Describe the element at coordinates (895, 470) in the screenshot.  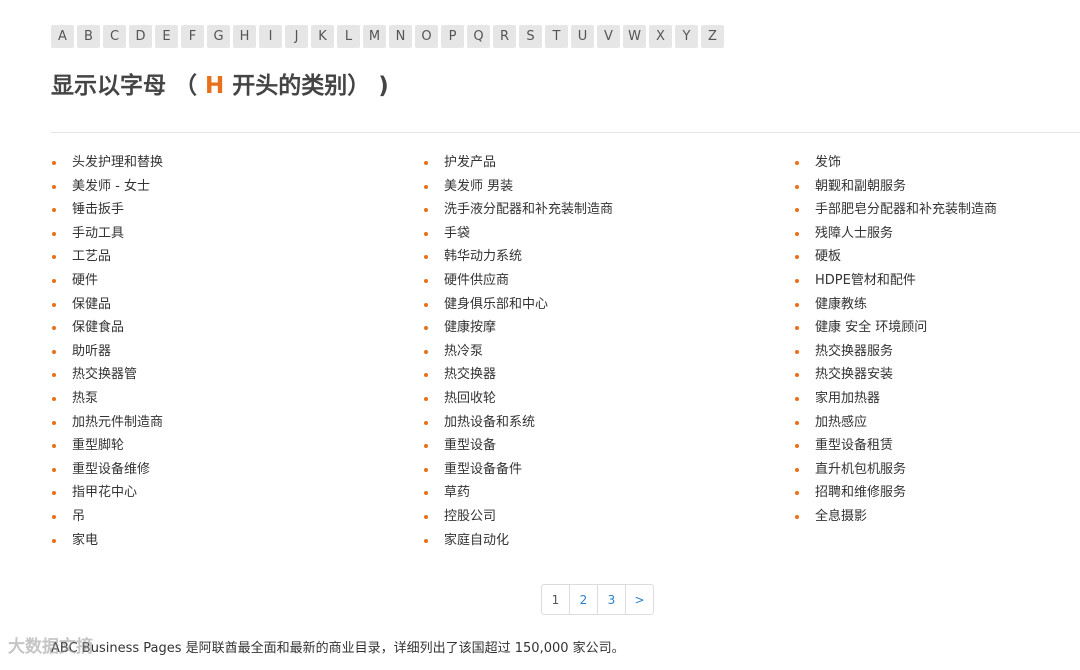
I see `category-link: 直升机包机服务` at that location.